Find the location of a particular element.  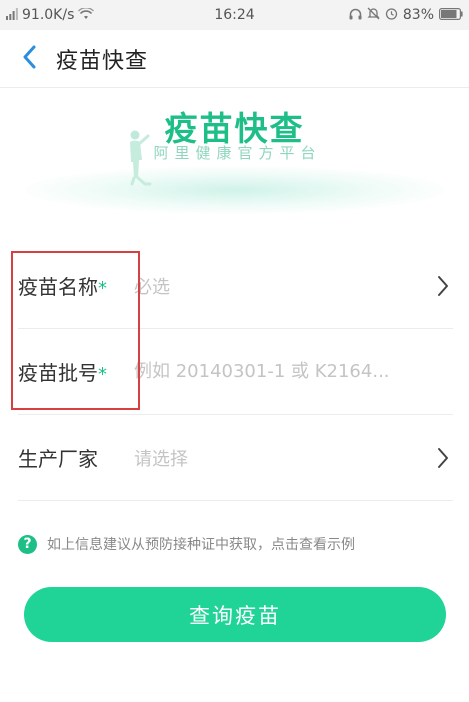

query-vaccine-button: 查询疫苗 is located at coordinates (235, 614).